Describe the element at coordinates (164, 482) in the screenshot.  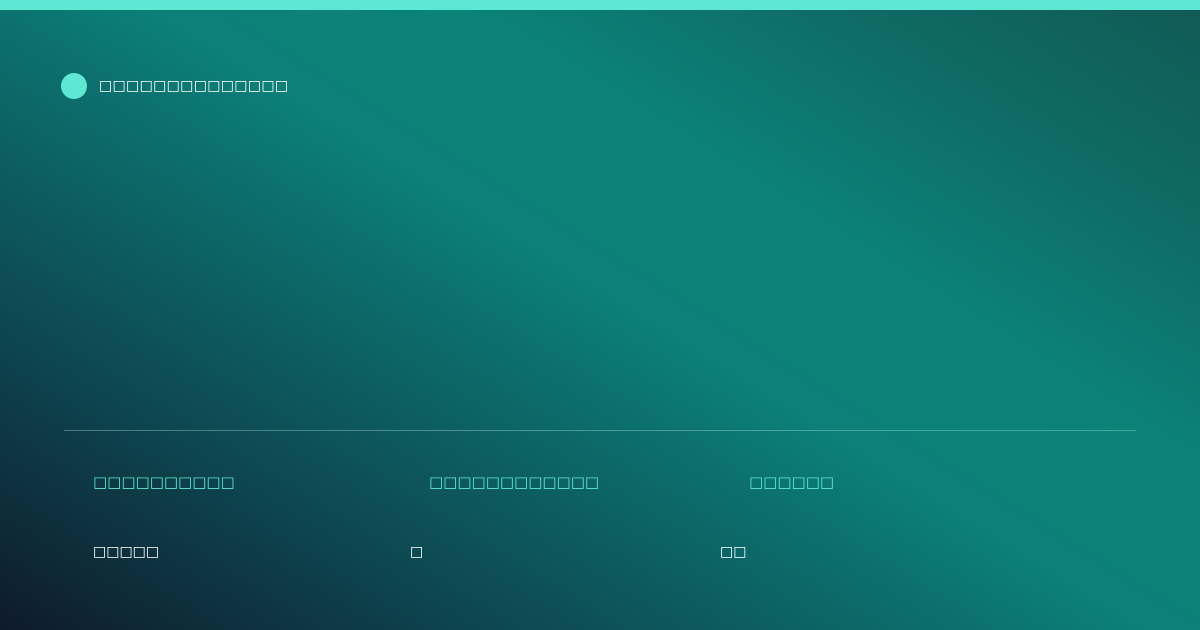
I see `stat-label-1: □□□□□□□□□□` at that location.